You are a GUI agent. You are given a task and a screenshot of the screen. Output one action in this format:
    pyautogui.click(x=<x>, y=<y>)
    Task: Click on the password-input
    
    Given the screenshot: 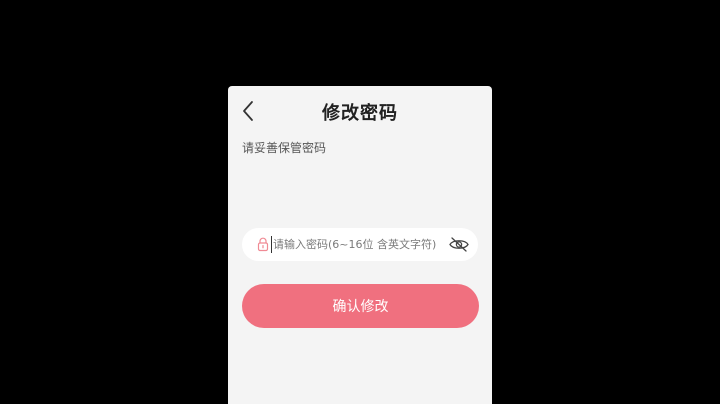 What is the action you would take?
    pyautogui.click(x=357, y=244)
    